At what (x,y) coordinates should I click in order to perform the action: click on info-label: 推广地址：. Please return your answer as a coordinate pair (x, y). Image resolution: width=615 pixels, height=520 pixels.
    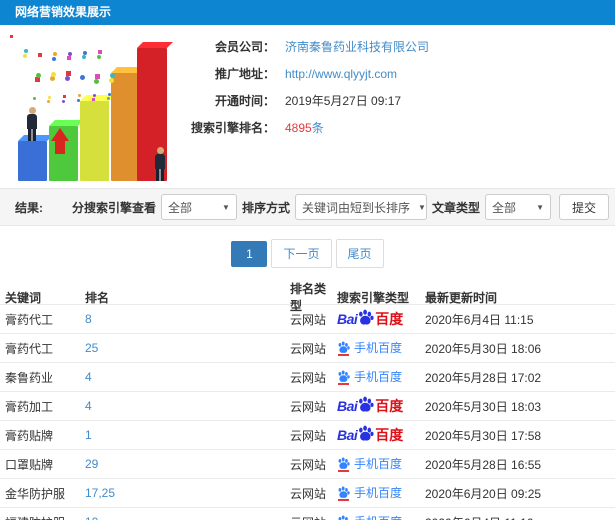
    Looking at the image, I should click on (244, 74).